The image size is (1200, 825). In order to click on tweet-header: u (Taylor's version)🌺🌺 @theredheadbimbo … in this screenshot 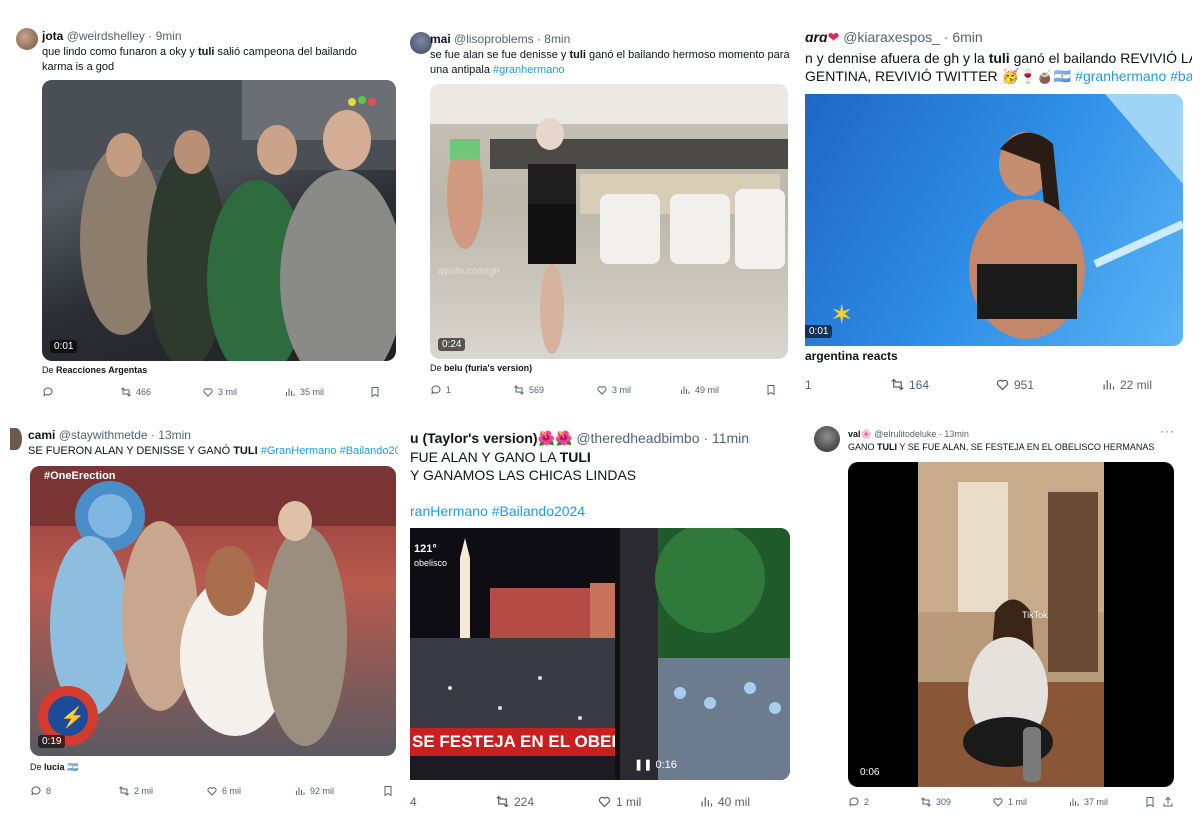, I will do `click(580, 438)`.